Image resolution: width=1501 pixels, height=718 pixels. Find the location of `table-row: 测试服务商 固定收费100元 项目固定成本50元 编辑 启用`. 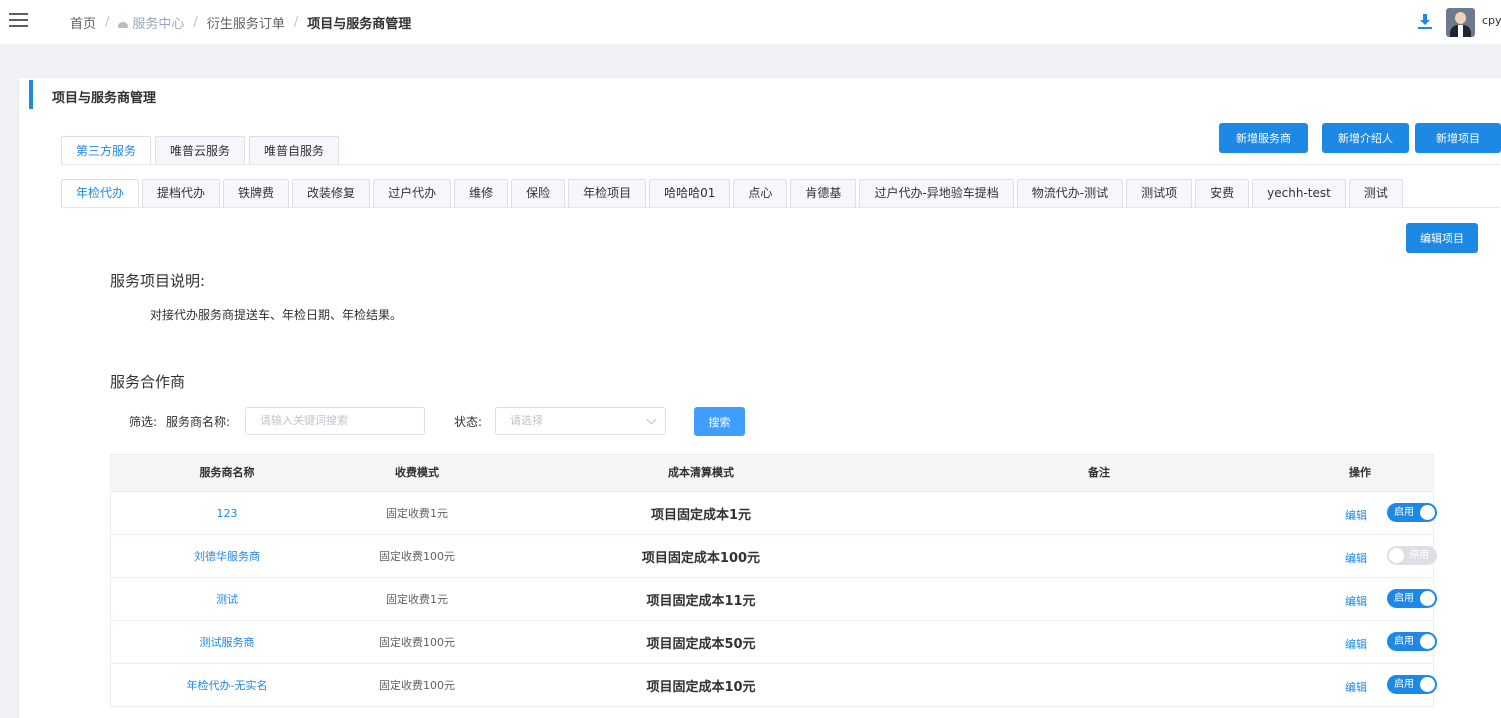

table-row: 测试服务商 固定收费100元 项目固定成本50元 编辑 启用 is located at coordinates (774, 642).